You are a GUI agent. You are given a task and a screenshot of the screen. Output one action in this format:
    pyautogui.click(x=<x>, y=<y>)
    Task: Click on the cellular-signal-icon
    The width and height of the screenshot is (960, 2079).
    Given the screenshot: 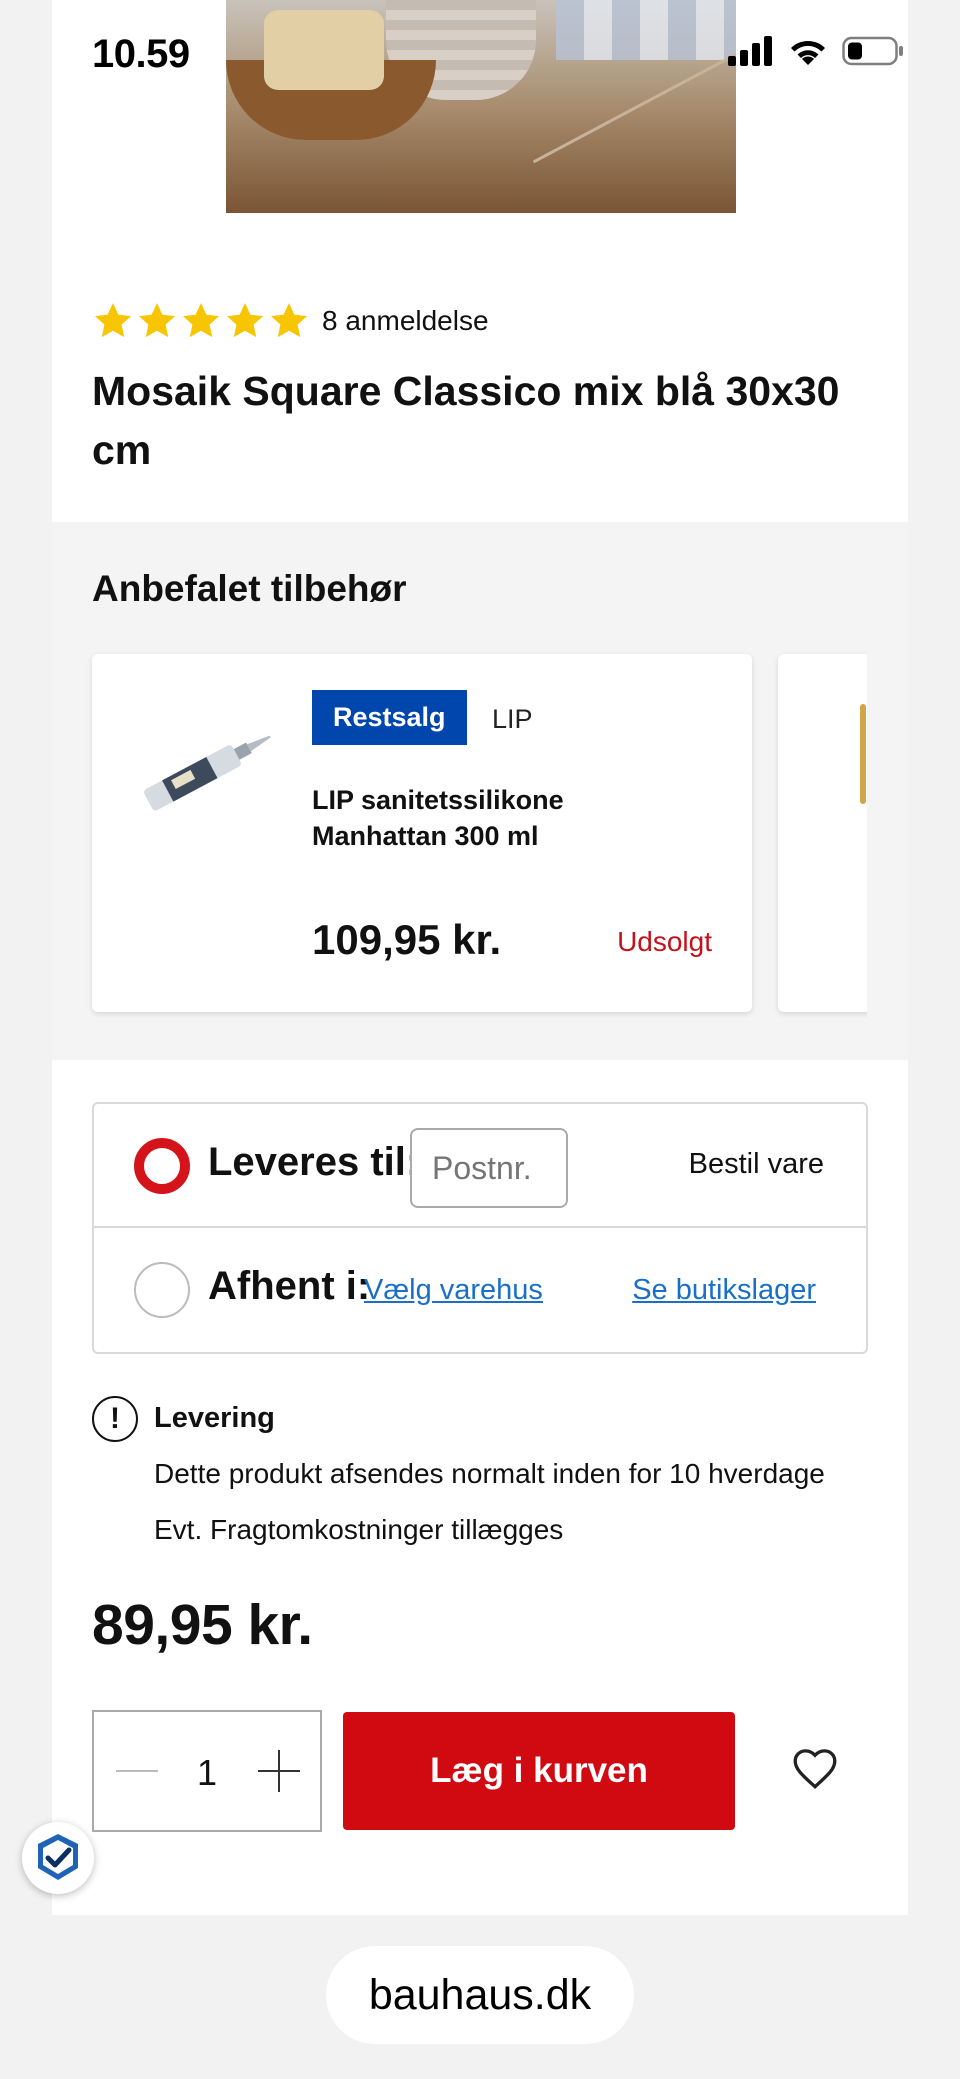 What is the action you would take?
    pyautogui.click(x=750, y=51)
    